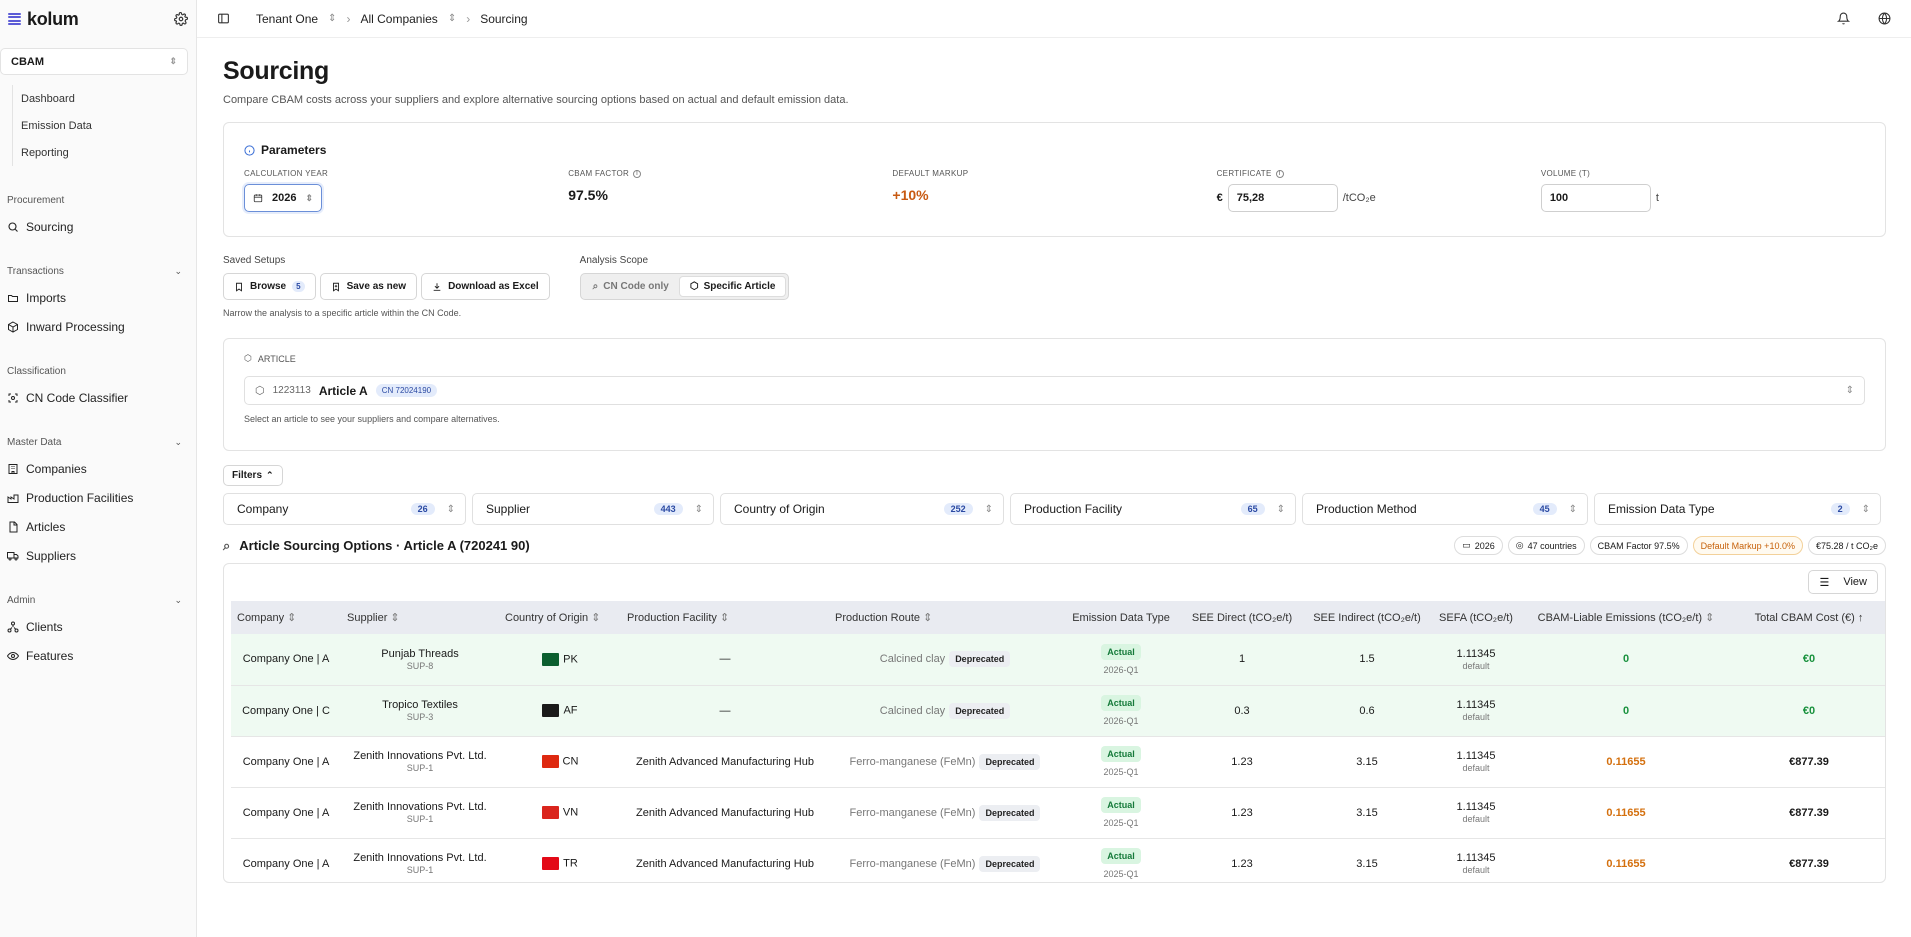 This screenshot has height=937, width=1911. I want to click on subnav-reporting: Reporting, so click(108, 152).